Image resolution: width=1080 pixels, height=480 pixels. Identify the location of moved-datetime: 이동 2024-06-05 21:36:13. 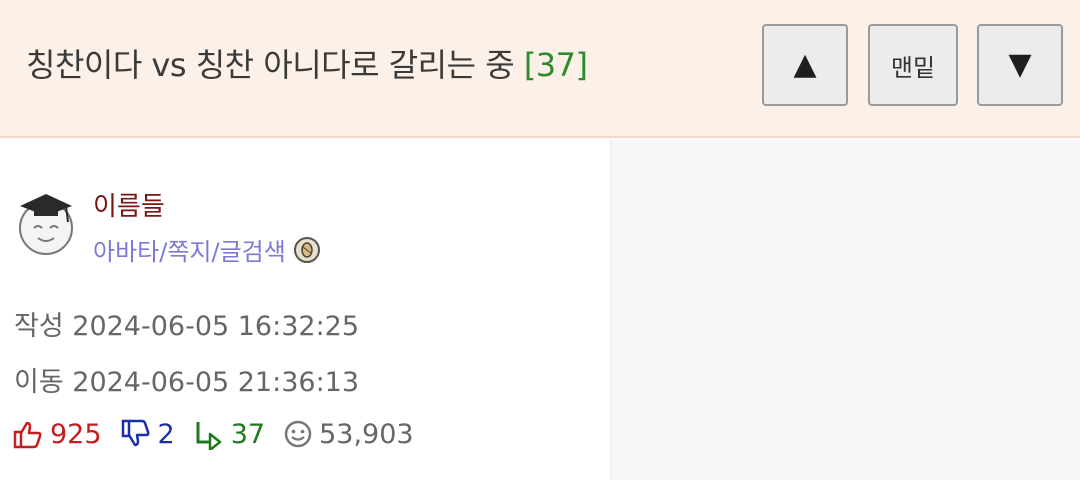
(187, 382).